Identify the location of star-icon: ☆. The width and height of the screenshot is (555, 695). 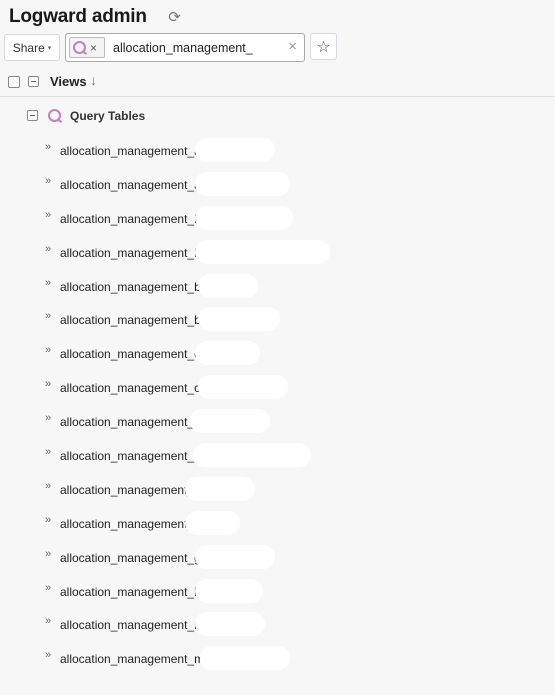
(323, 47).